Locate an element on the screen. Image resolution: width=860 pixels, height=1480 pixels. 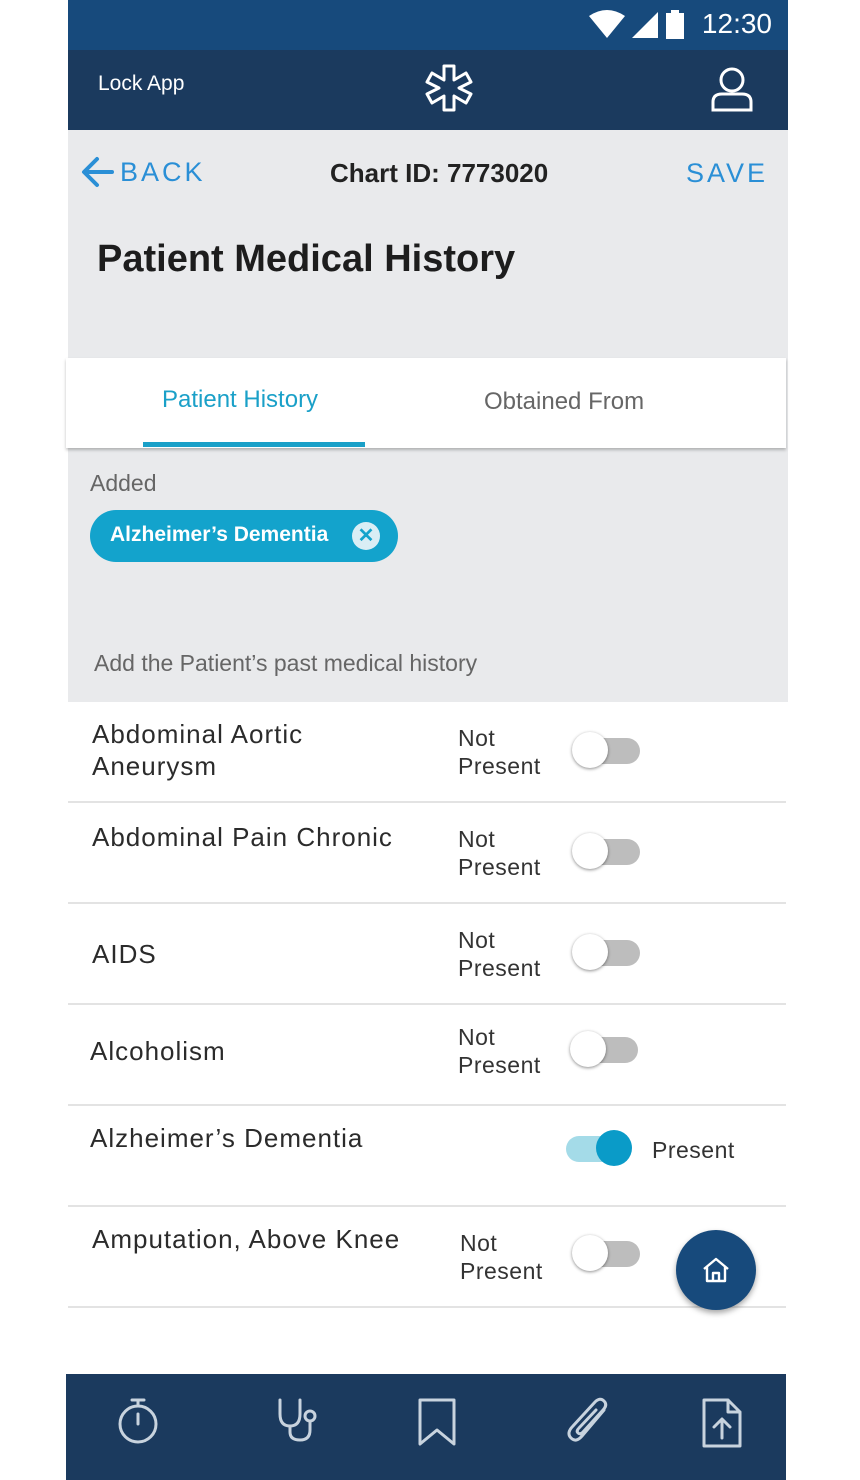
user-icon is located at coordinates (732, 91).